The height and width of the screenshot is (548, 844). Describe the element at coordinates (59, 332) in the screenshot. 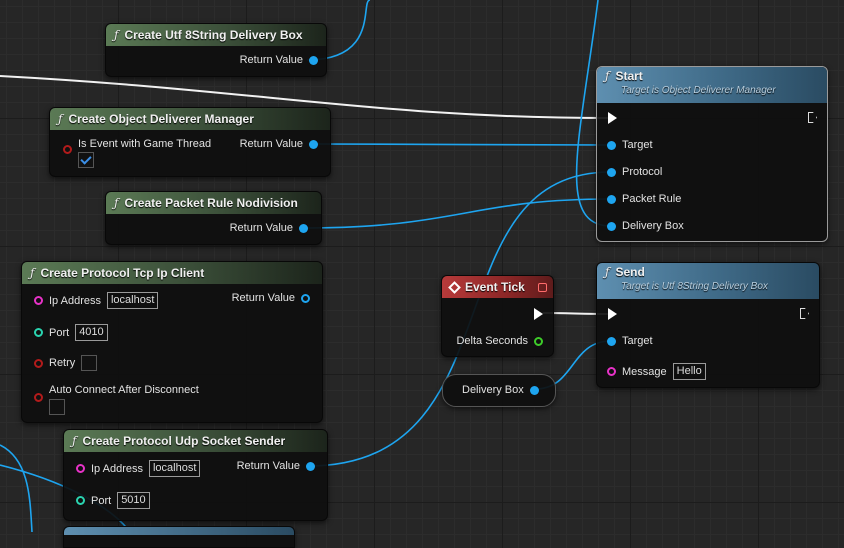

I see `pin-label: Port` at that location.